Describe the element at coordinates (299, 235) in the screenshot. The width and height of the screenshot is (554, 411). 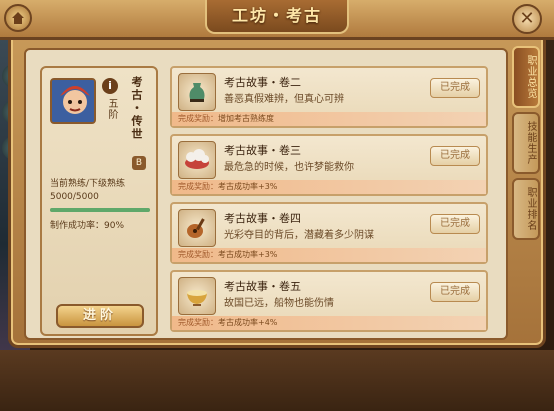
I see `item-desc: 光彩夺目的背后，潜藏着多少阴谋` at that location.